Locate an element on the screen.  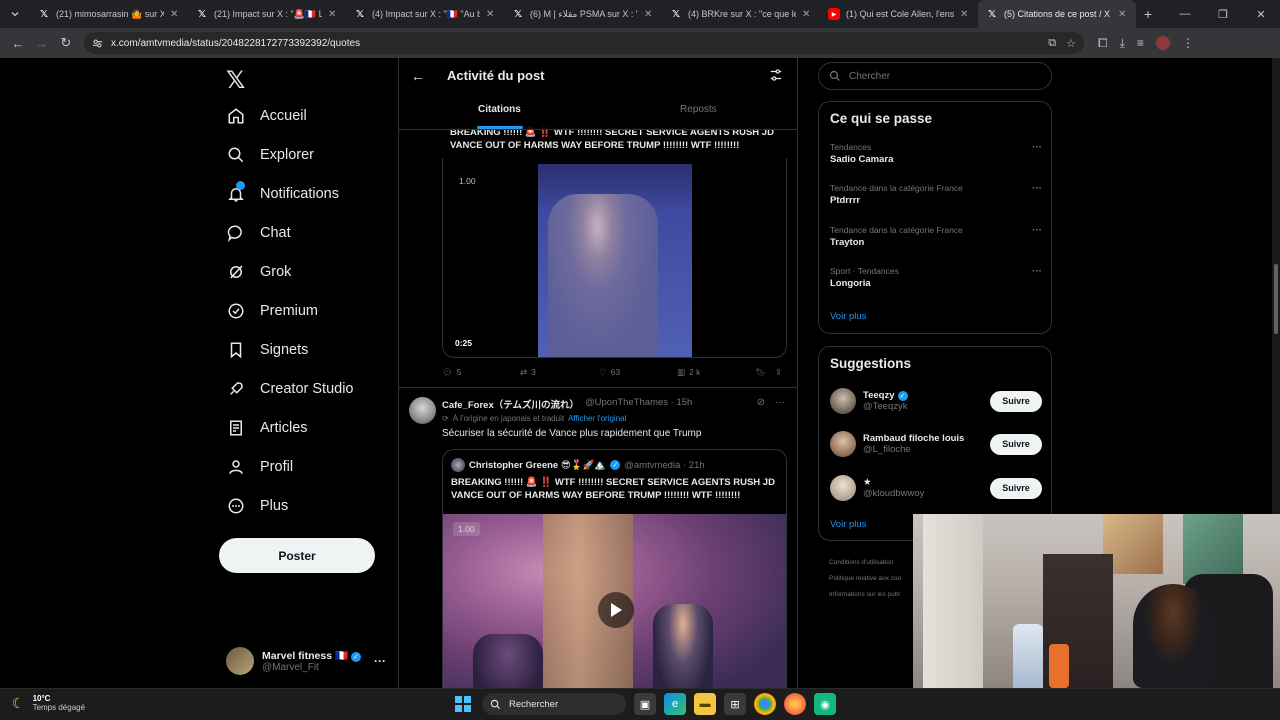
author-name: Cafe_Forex（テムズ川の流れ） is located at coordinates (510, 404).